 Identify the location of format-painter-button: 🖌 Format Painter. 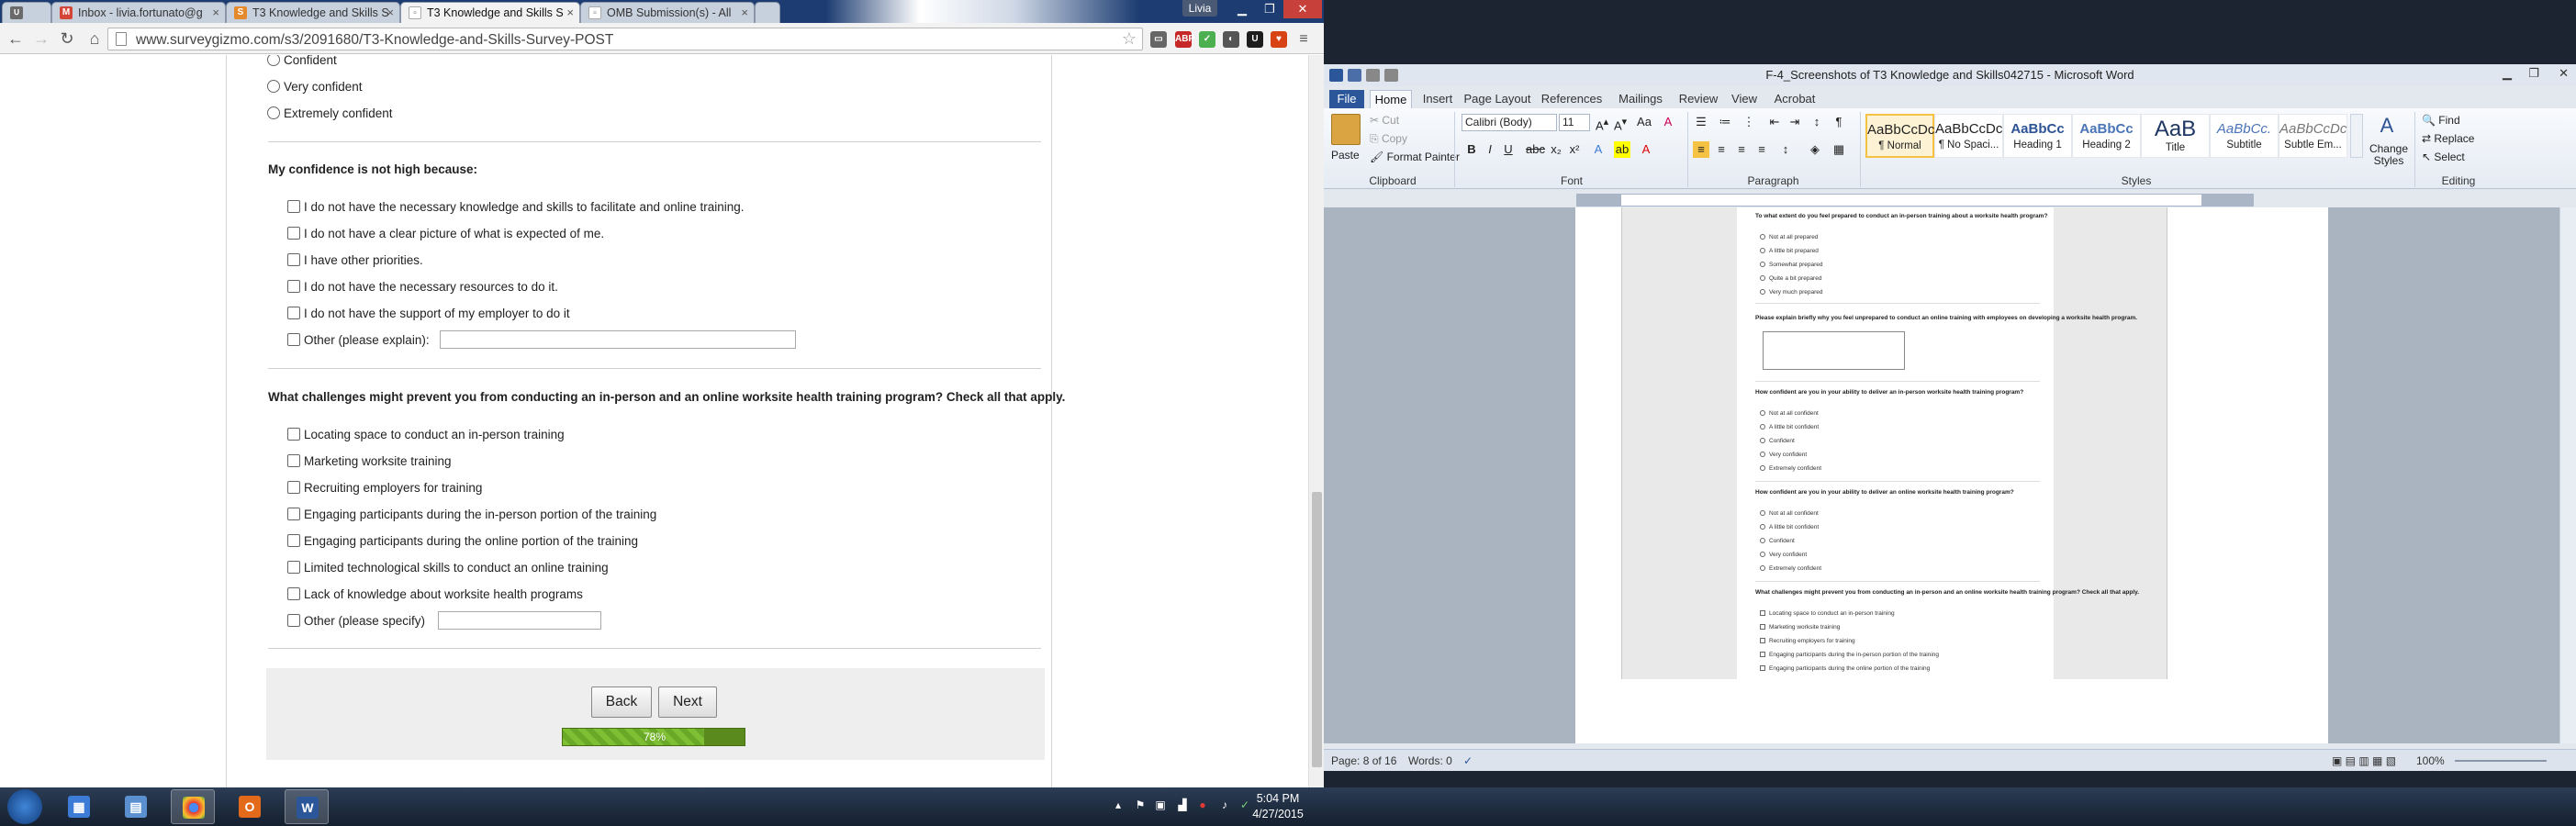
(1415, 157).